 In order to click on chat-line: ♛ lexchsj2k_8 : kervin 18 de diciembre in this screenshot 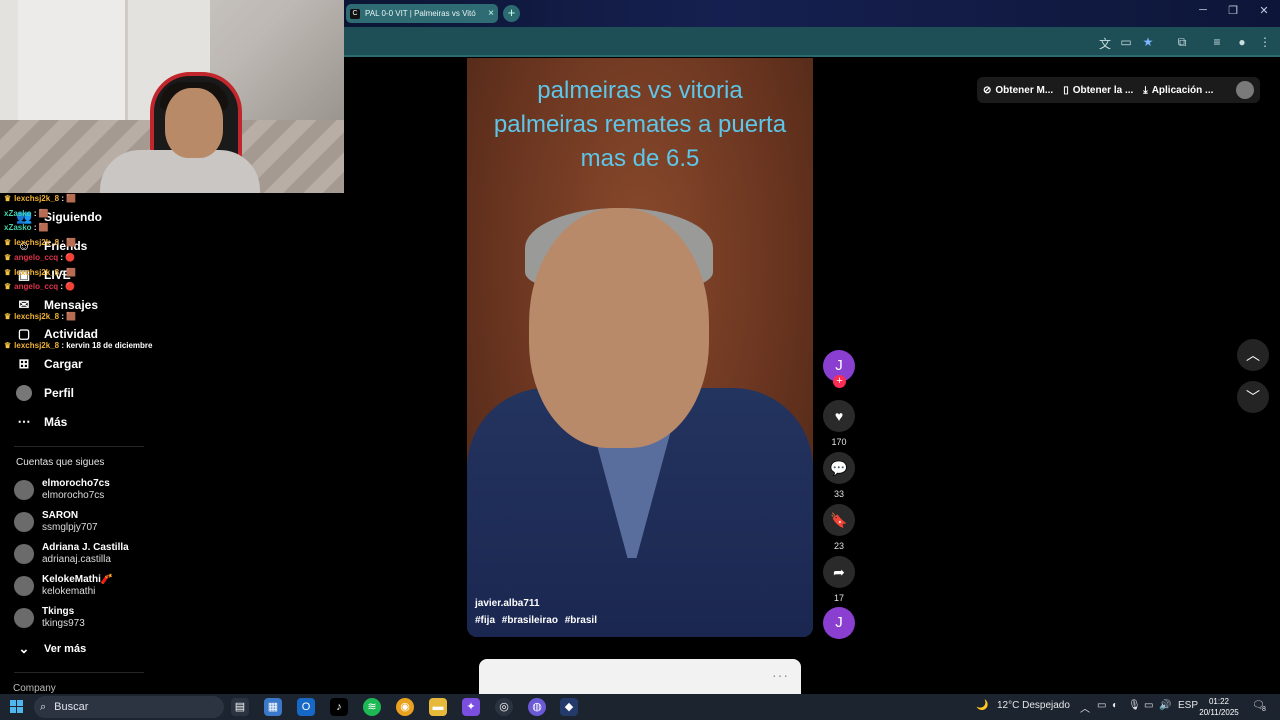, I will do `click(78, 345)`.